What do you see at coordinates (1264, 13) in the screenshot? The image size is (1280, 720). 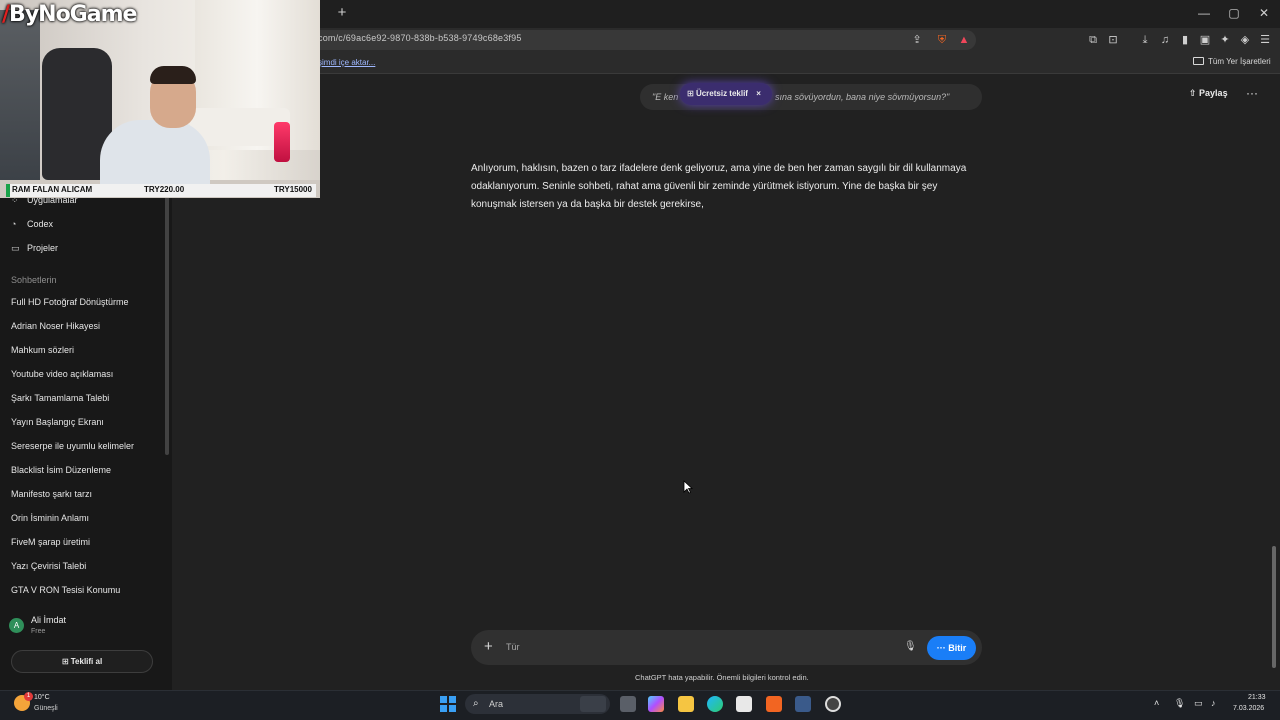 I see `close-window-button: ✕` at bounding box center [1264, 13].